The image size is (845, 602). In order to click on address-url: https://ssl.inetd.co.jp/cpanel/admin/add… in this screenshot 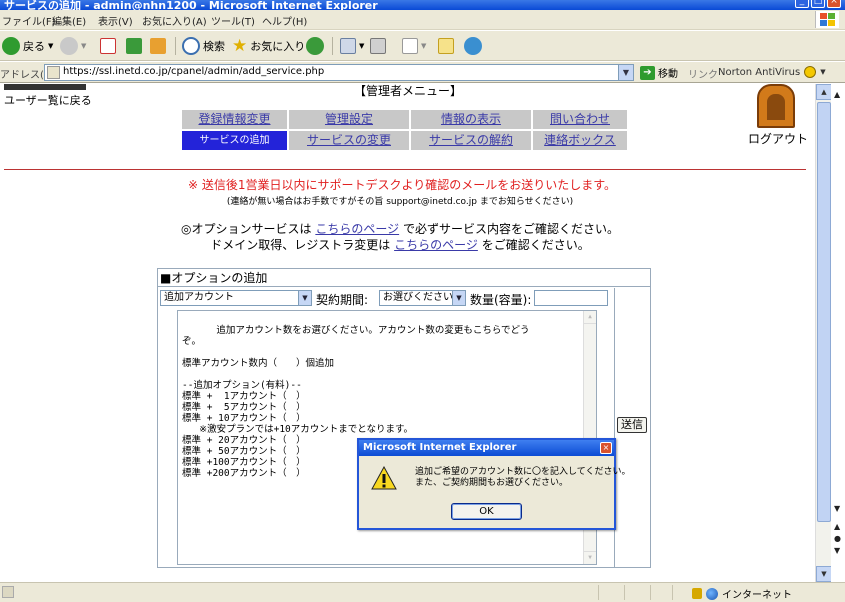, I will do `click(194, 71)`.